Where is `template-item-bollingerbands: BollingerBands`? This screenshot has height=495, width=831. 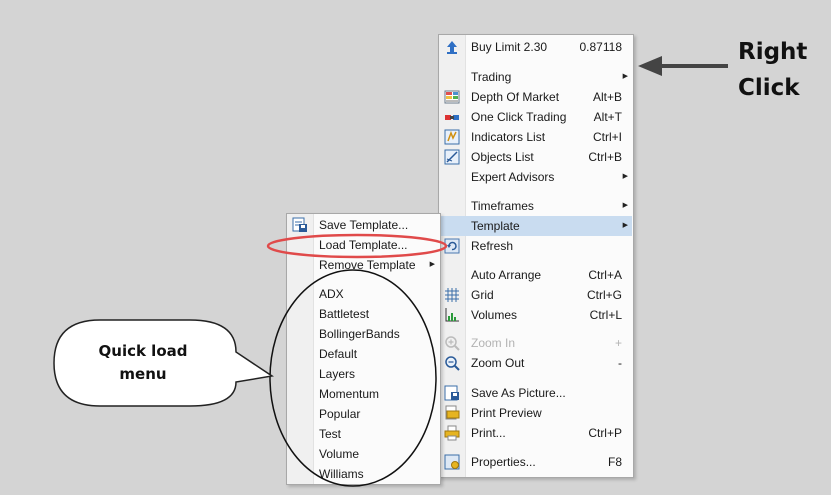 template-item-bollingerbands: BollingerBands is located at coordinates (363, 334).